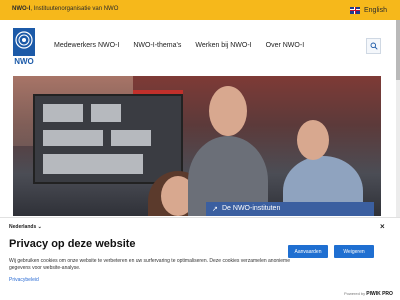 The height and width of the screenshot is (300, 400). What do you see at coordinates (24, 61) in the screenshot?
I see `logo-text: NWO` at bounding box center [24, 61].